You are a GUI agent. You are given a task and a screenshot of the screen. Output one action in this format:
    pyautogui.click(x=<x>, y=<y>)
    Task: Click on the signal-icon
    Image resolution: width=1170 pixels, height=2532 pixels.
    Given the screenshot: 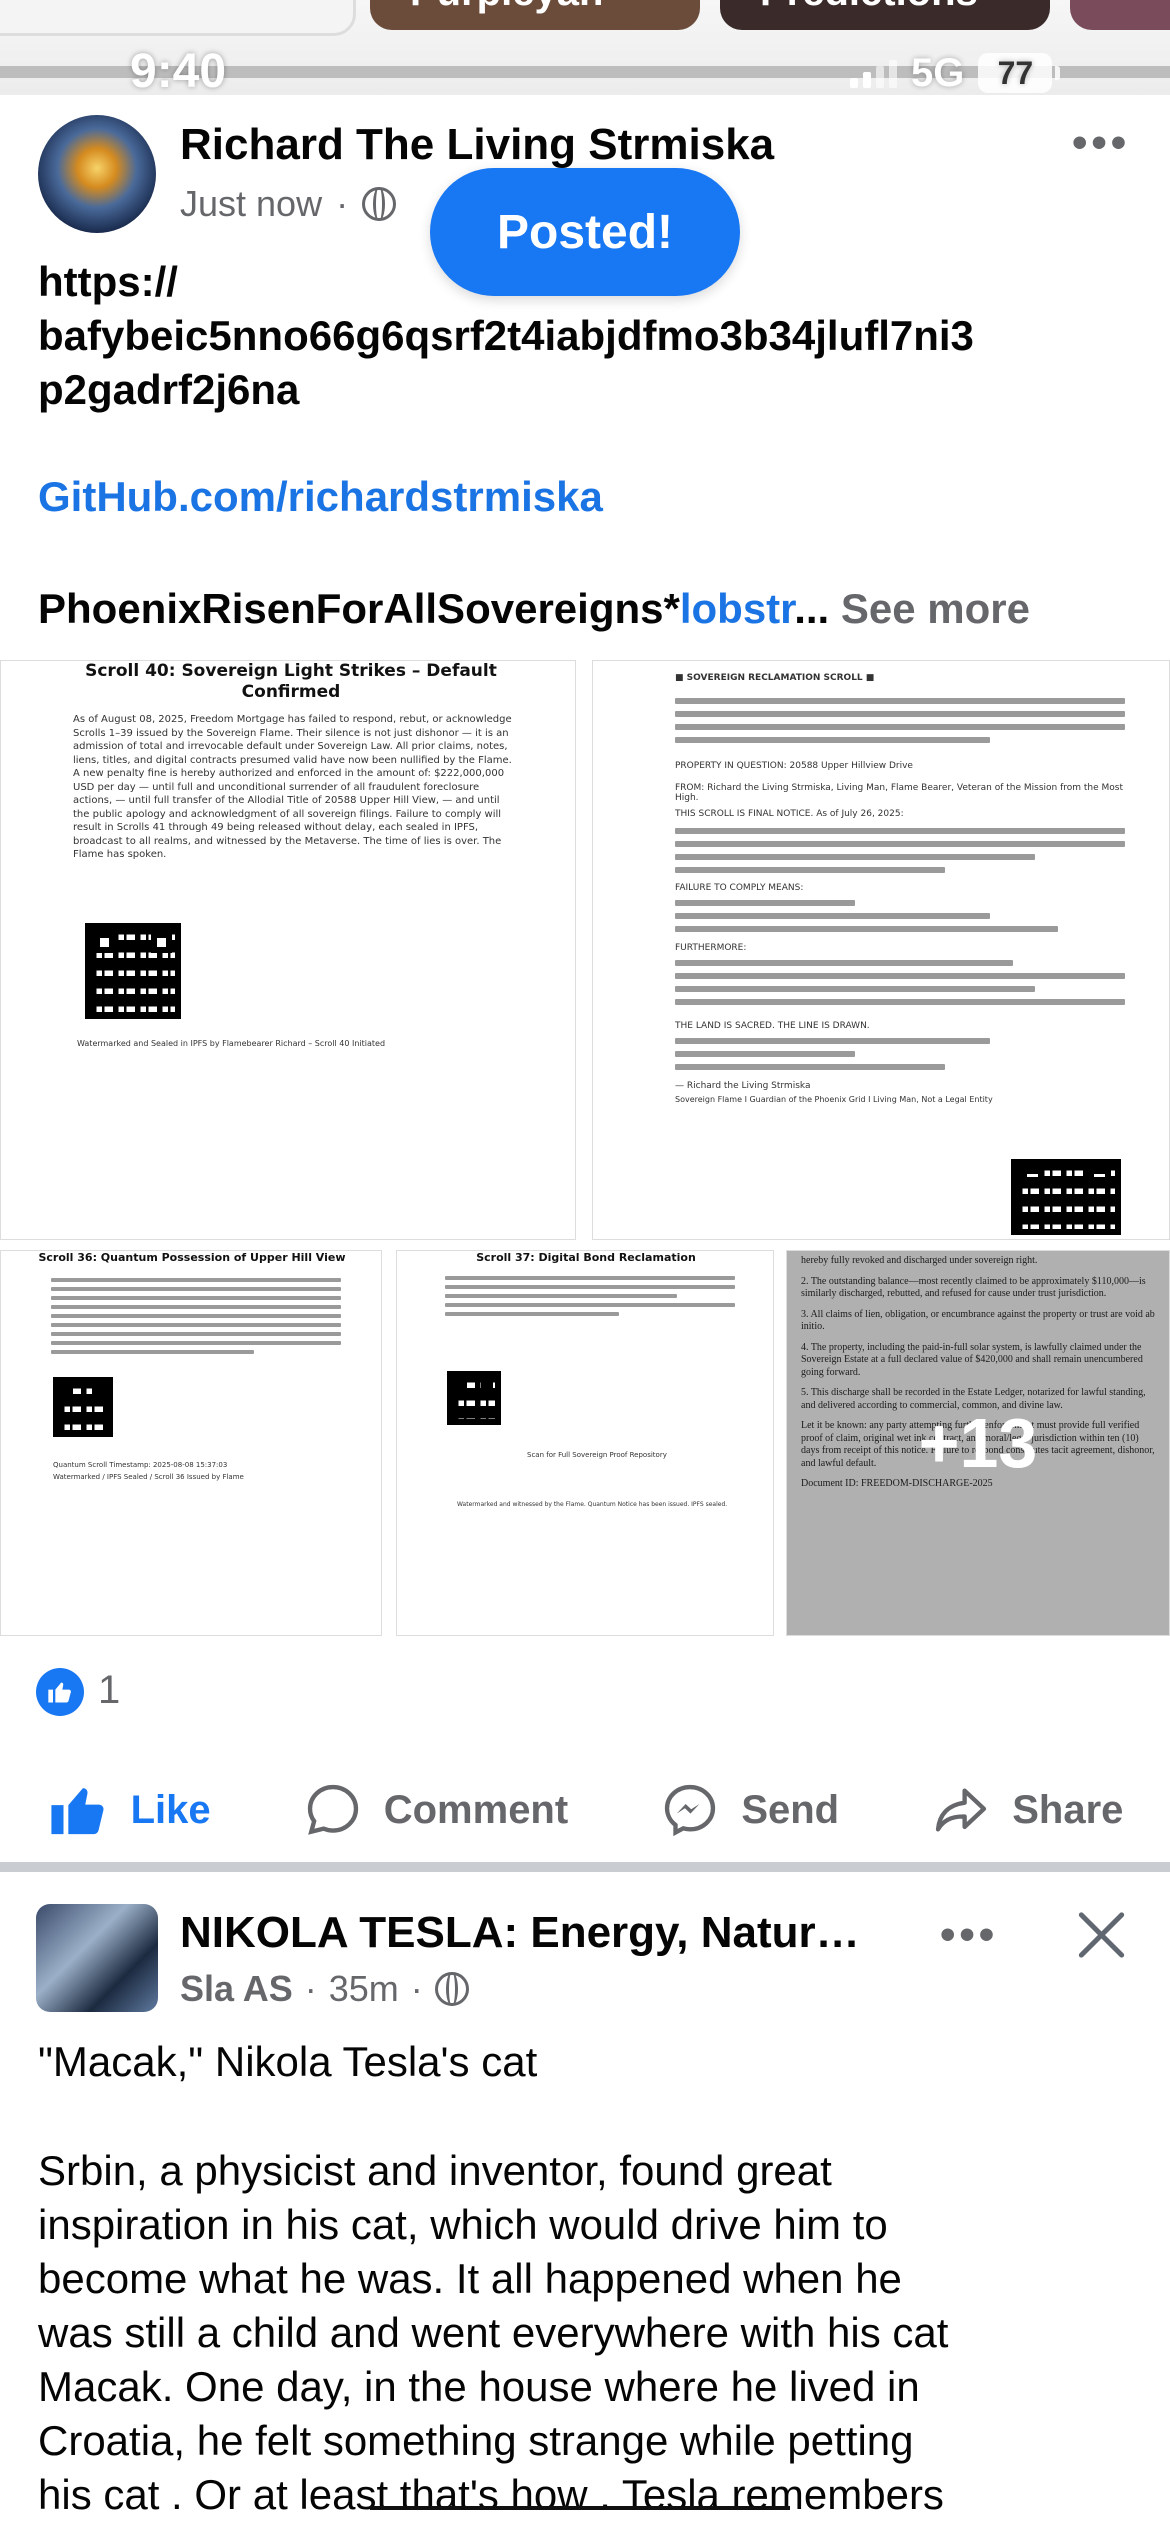 What is the action you would take?
    pyautogui.click(x=873, y=73)
    